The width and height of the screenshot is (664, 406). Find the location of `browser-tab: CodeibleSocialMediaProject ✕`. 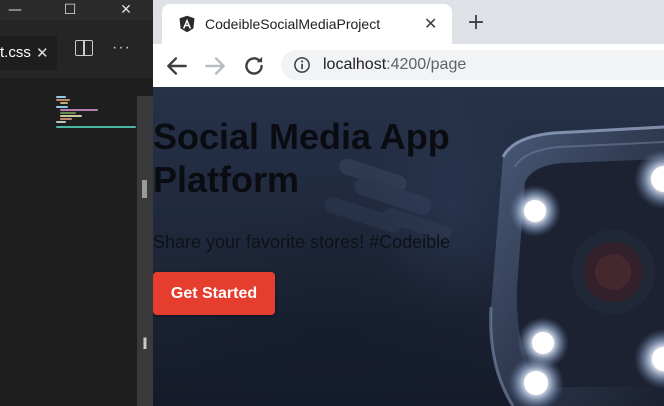

browser-tab: CodeibleSocialMediaProject ✕ is located at coordinates (307, 24).